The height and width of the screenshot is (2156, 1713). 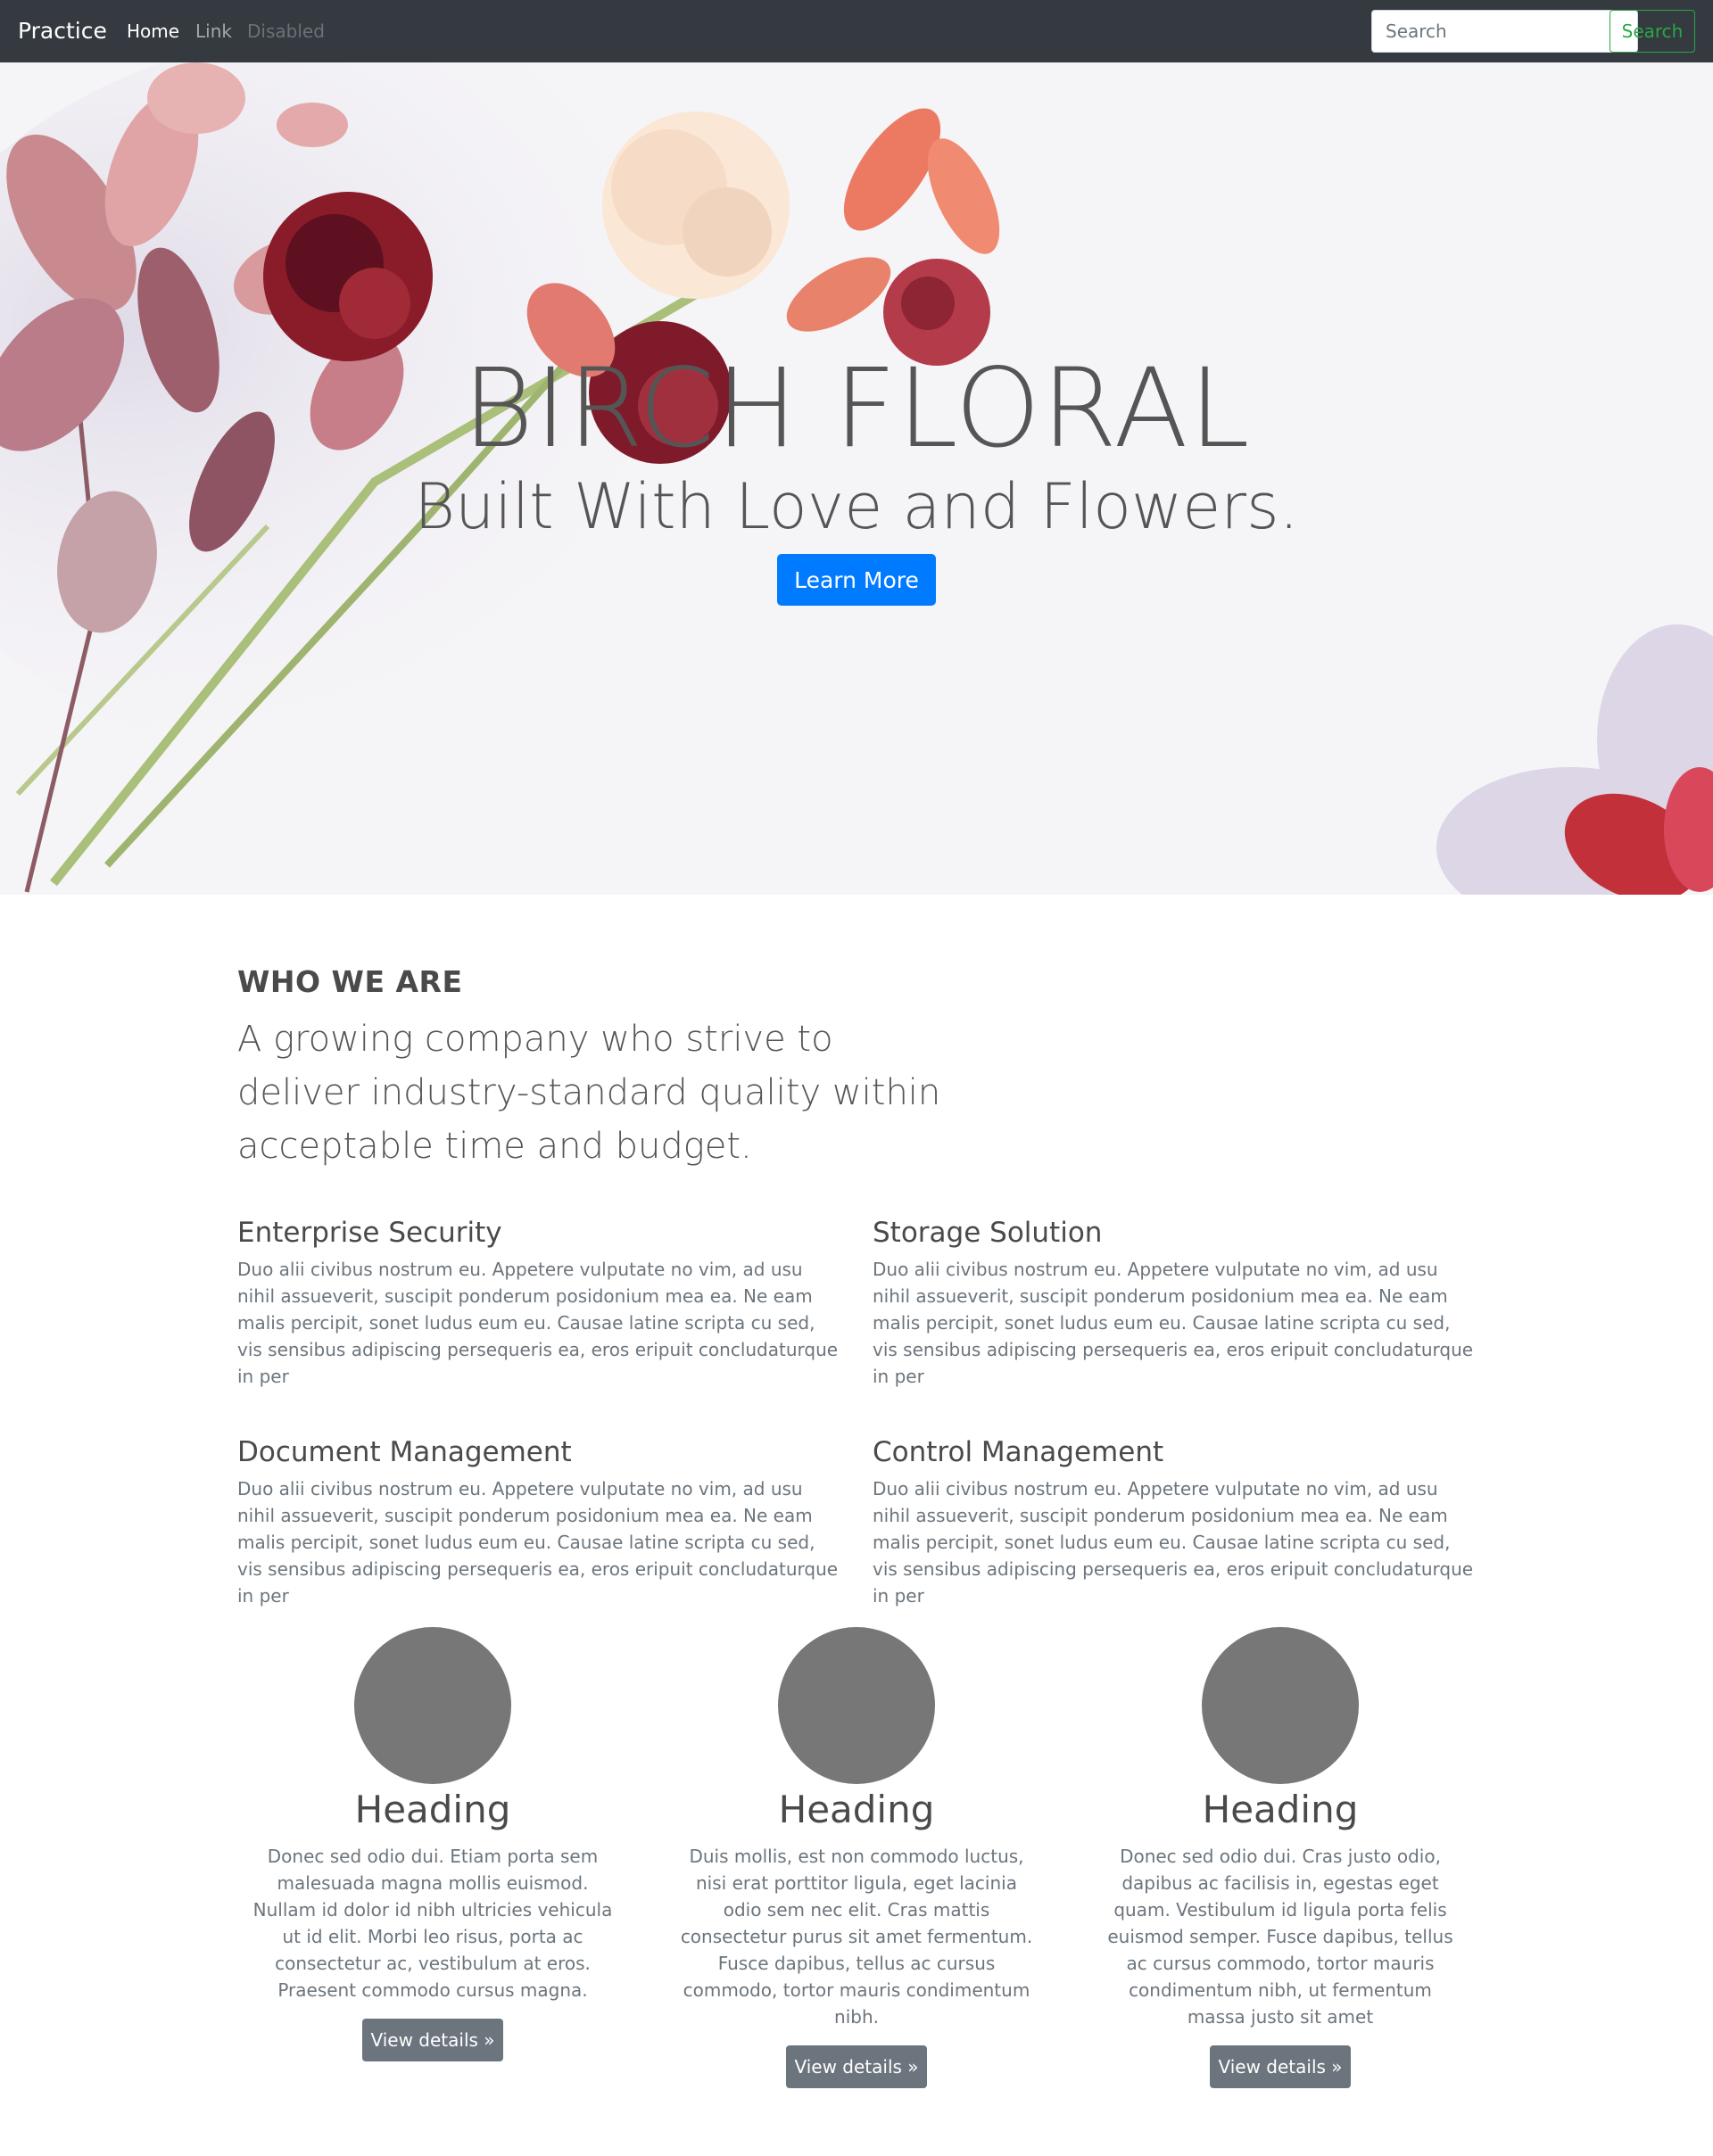 What do you see at coordinates (988, 1233) in the screenshot?
I see `feature-title: Storage Solution` at bounding box center [988, 1233].